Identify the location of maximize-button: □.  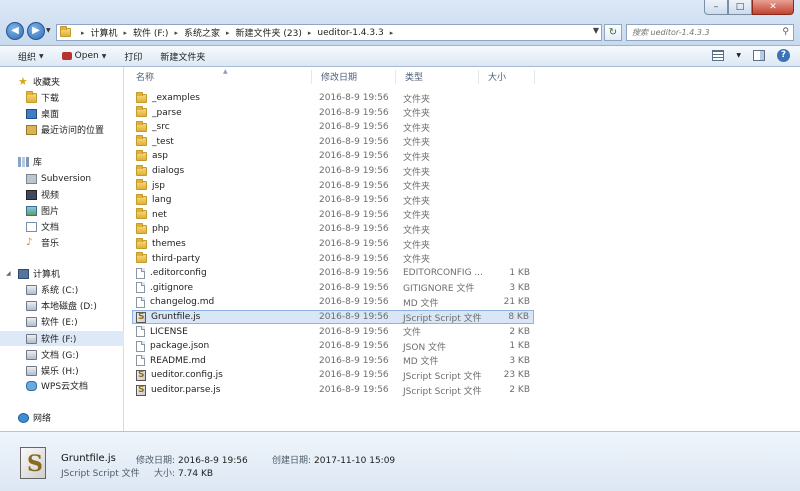
(740, 7).